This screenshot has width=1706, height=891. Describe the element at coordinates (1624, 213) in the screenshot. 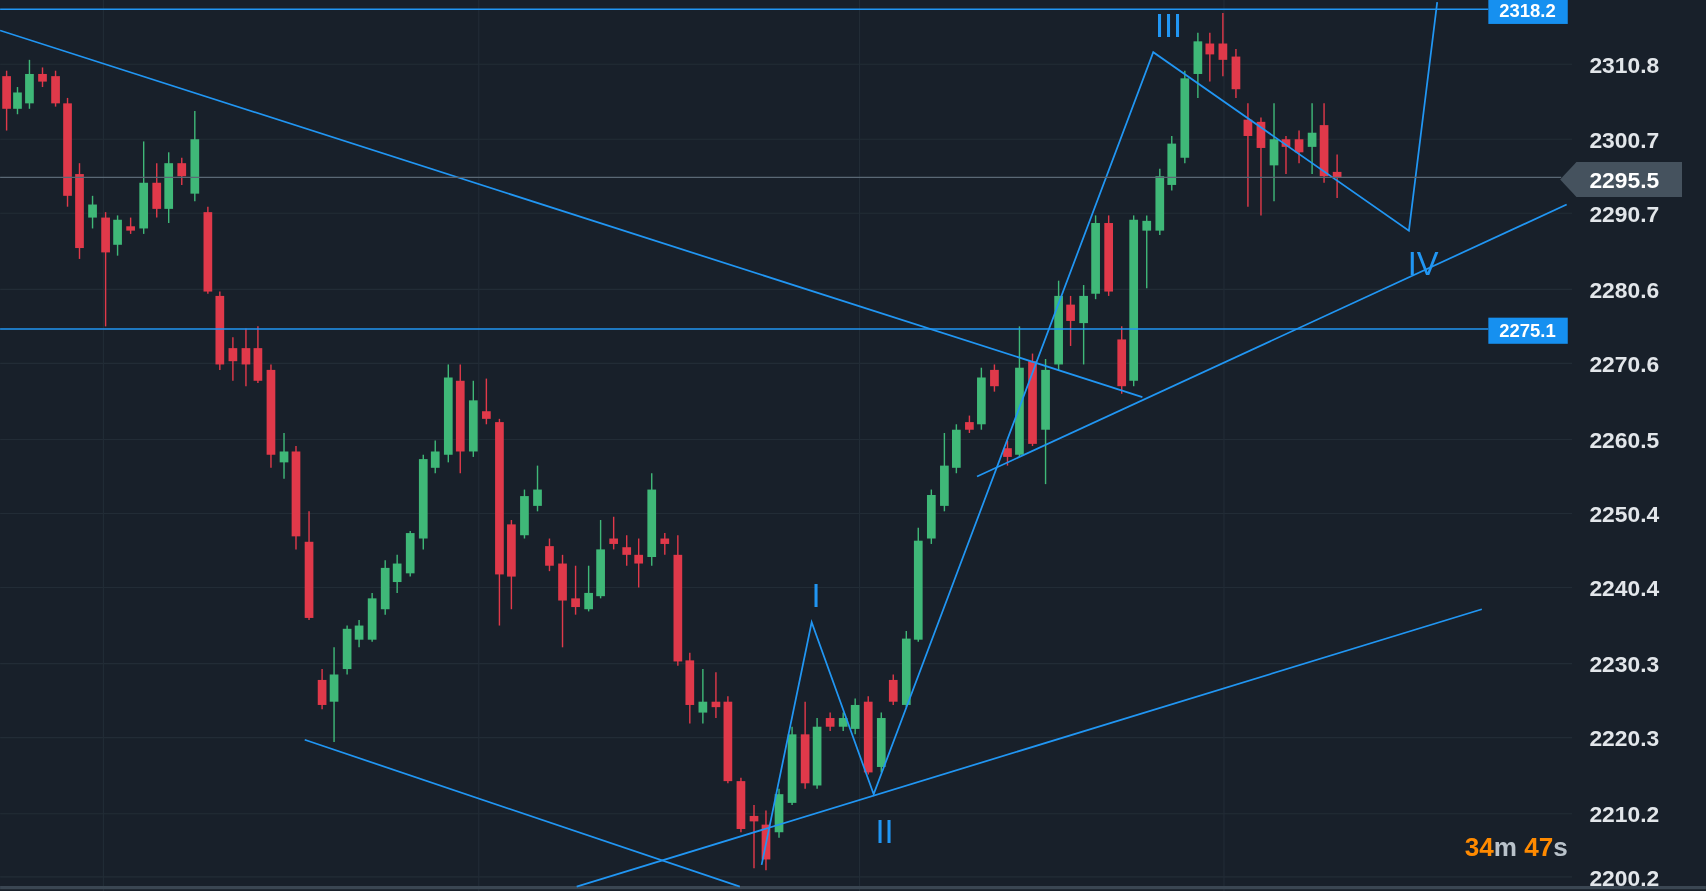

I see `price-axis-label: 2290.7` at that location.